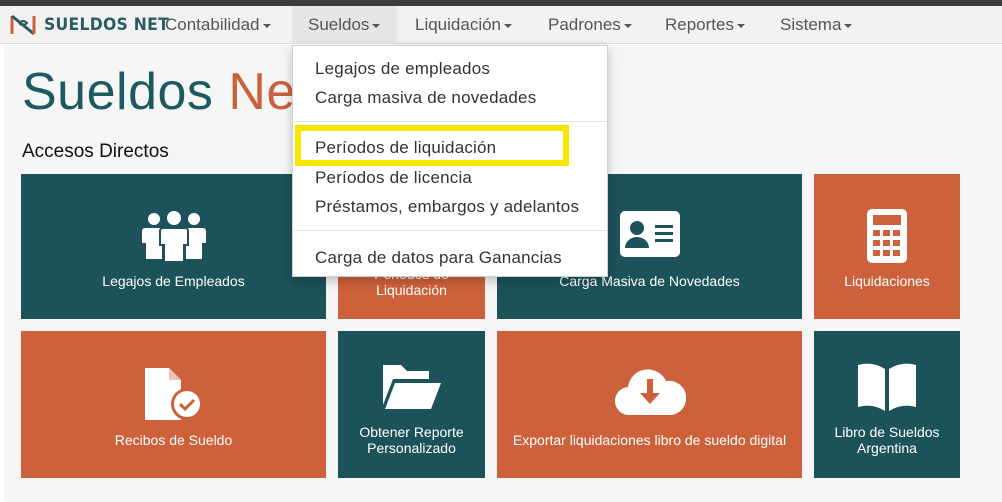  I want to click on nav-padrones: Padrones, so click(590, 25).